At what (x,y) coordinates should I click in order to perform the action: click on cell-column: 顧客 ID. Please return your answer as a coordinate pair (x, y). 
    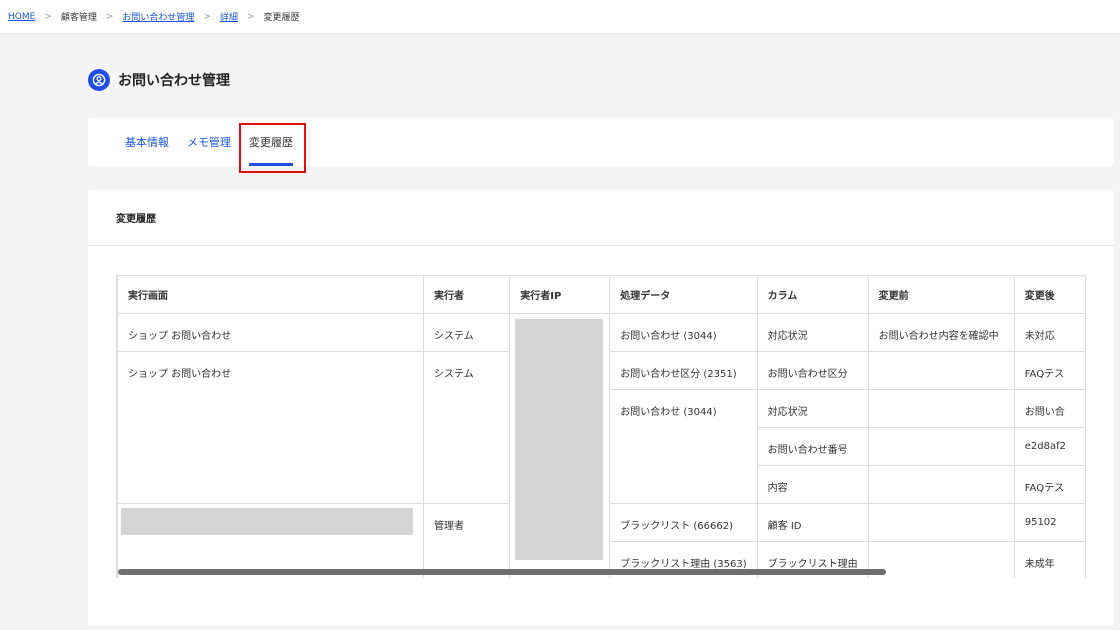
    Looking at the image, I should click on (812, 522).